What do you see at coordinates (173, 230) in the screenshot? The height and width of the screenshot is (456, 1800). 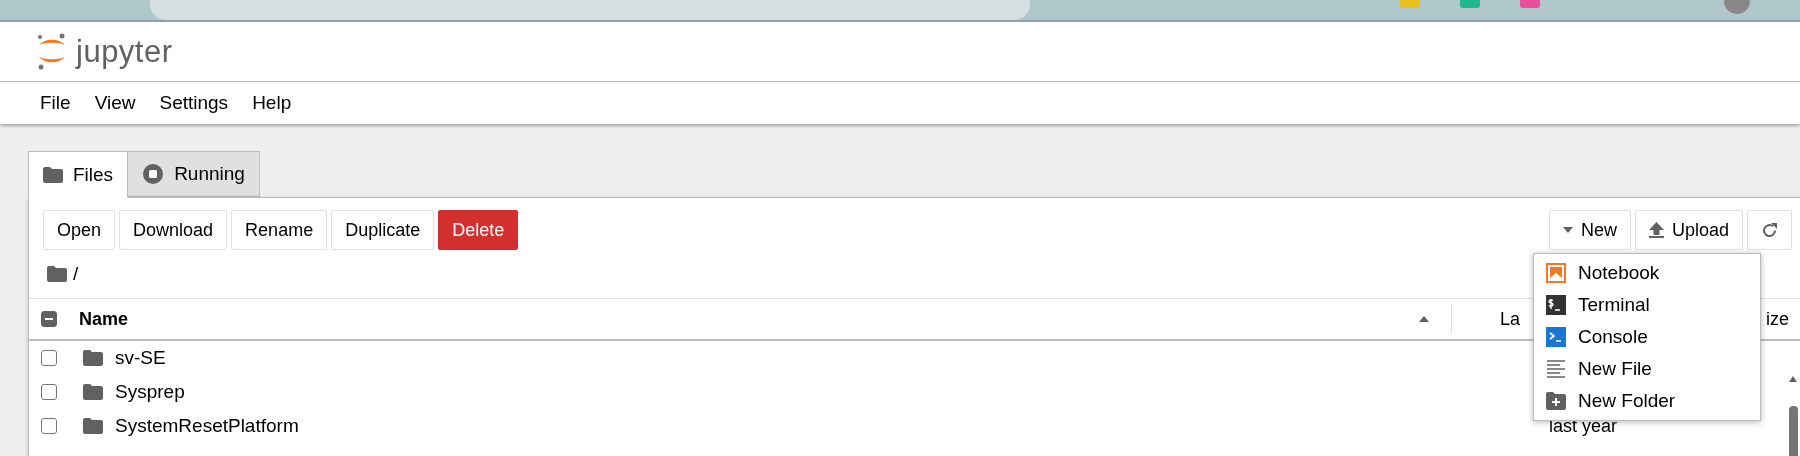 I see `toolbar-button: Download` at bounding box center [173, 230].